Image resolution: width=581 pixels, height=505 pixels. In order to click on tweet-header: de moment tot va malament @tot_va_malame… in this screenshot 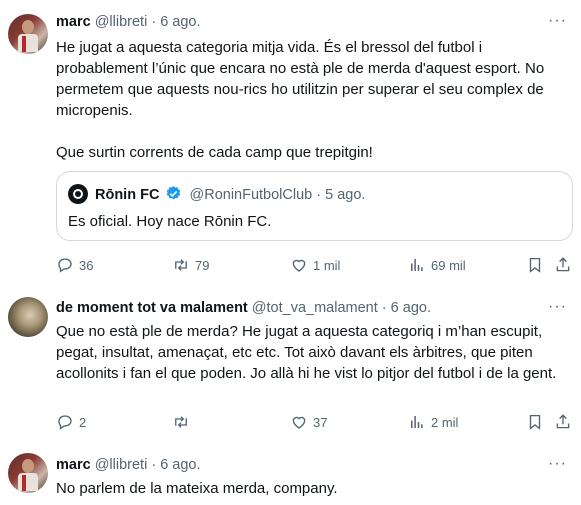, I will do `click(243, 308)`.